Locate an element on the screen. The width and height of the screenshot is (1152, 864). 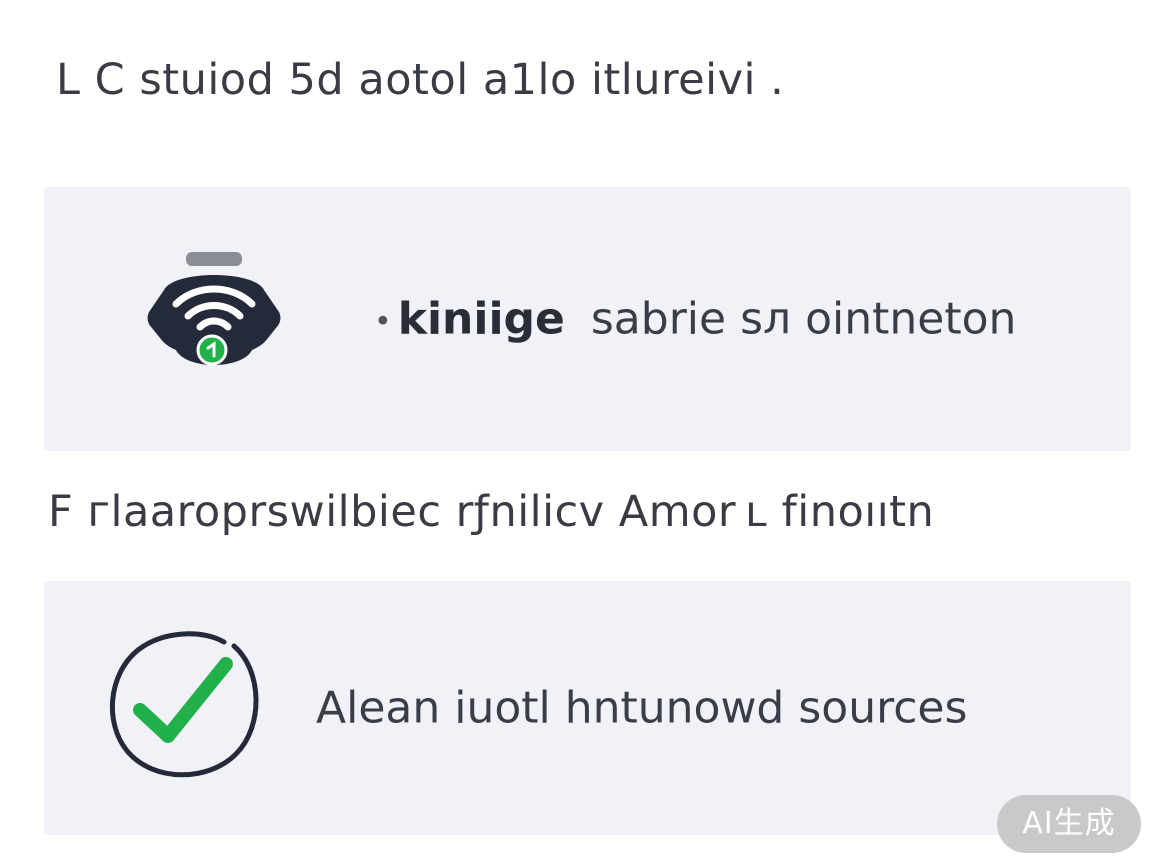
card-1-text: • kiniige sabrie sл ointneton is located at coordinates (695, 319).